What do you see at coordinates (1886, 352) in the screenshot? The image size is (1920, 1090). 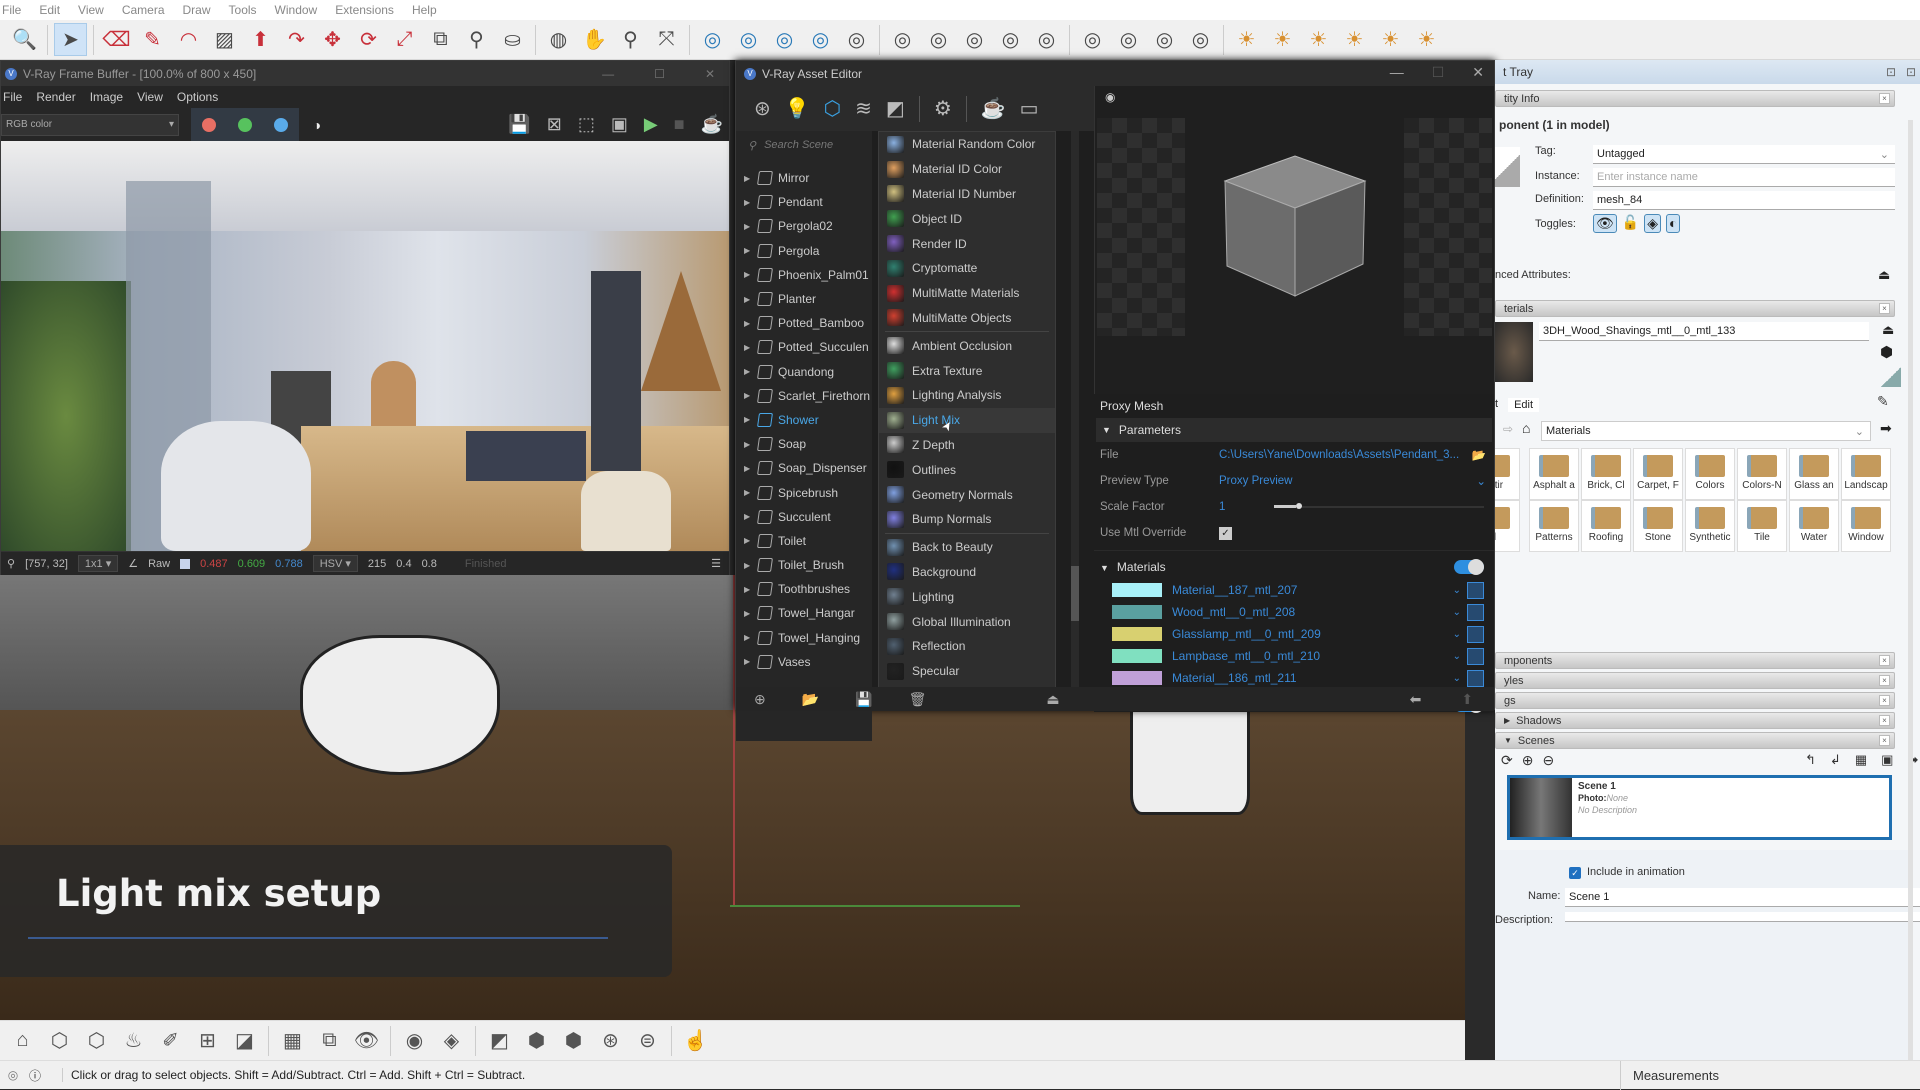 I see `create-material-icon: ⬢` at bounding box center [1886, 352].